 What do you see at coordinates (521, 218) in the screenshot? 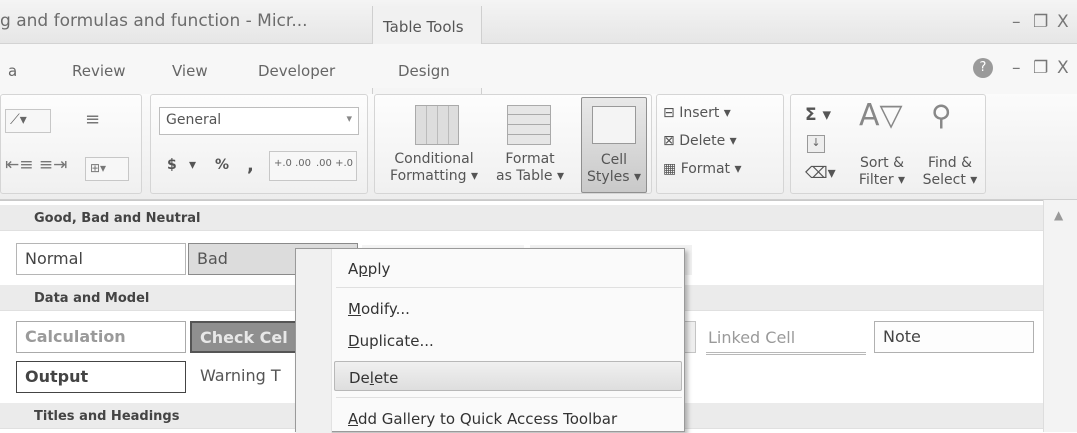
I see `section-good-bad-neutral: Good, Bad and Neutral` at bounding box center [521, 218].